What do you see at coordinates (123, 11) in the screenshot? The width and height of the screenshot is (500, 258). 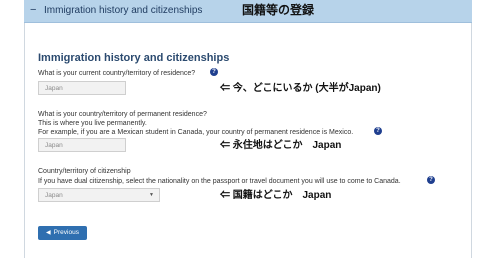 I see `section-header-title: Immigration history and citizenships` at bounding box center [123, 11].